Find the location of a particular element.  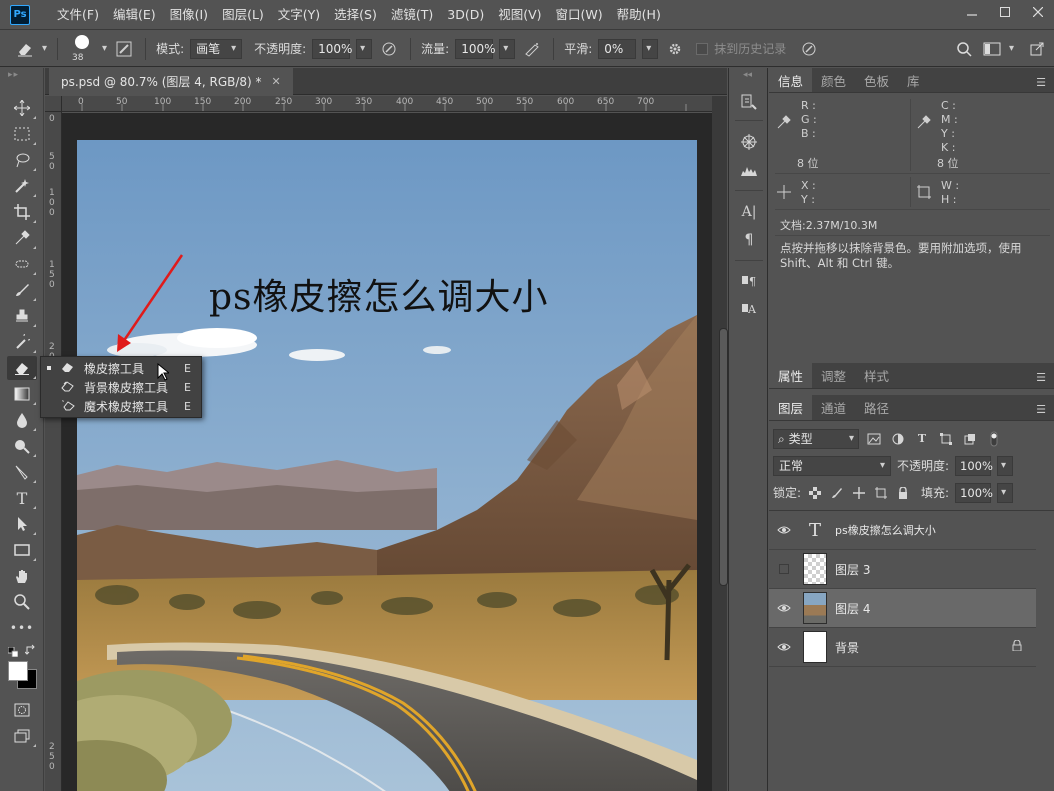

menu-image: 图像(I) is located at coordinates (189, 15).